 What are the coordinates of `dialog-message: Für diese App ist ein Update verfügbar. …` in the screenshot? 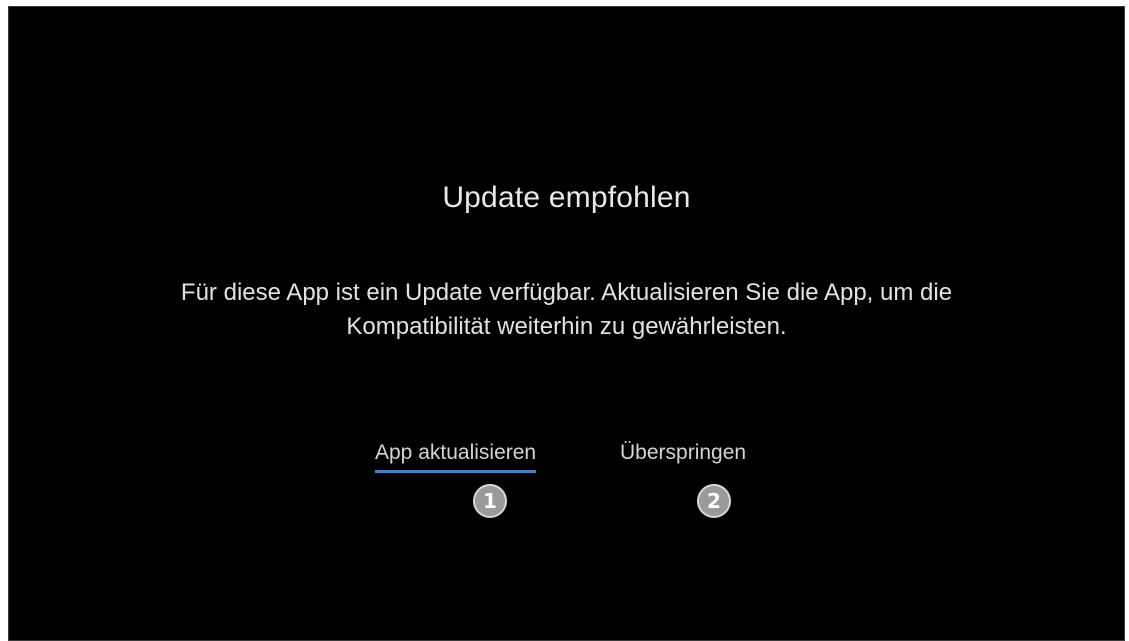 It's located at (566, 310).